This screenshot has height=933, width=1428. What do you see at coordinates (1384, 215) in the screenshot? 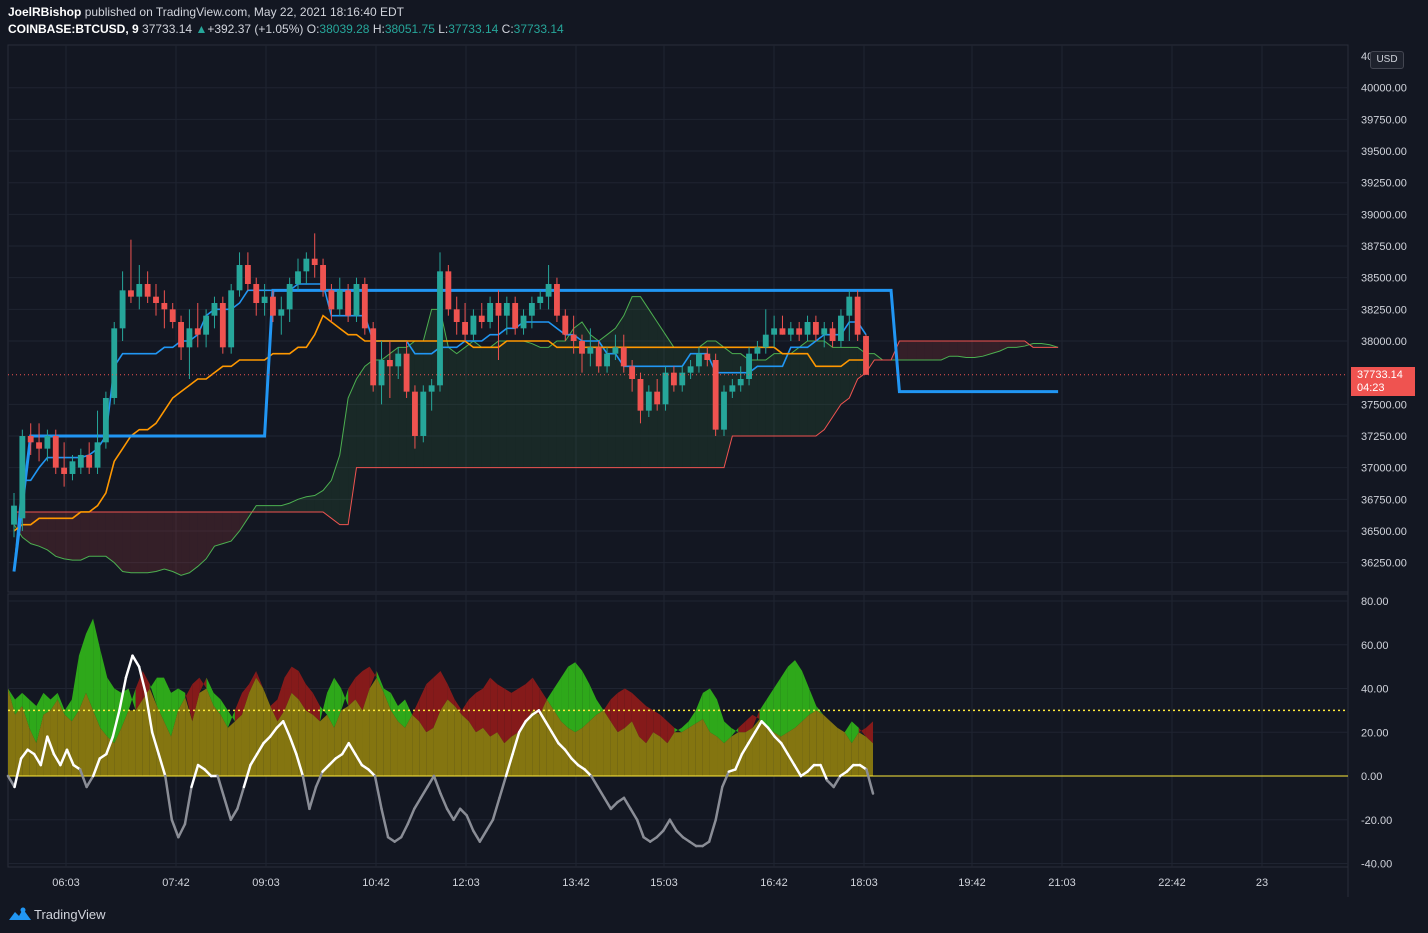
I see `price-tick-label: 39000.00` at bounding box center [1384, 215].